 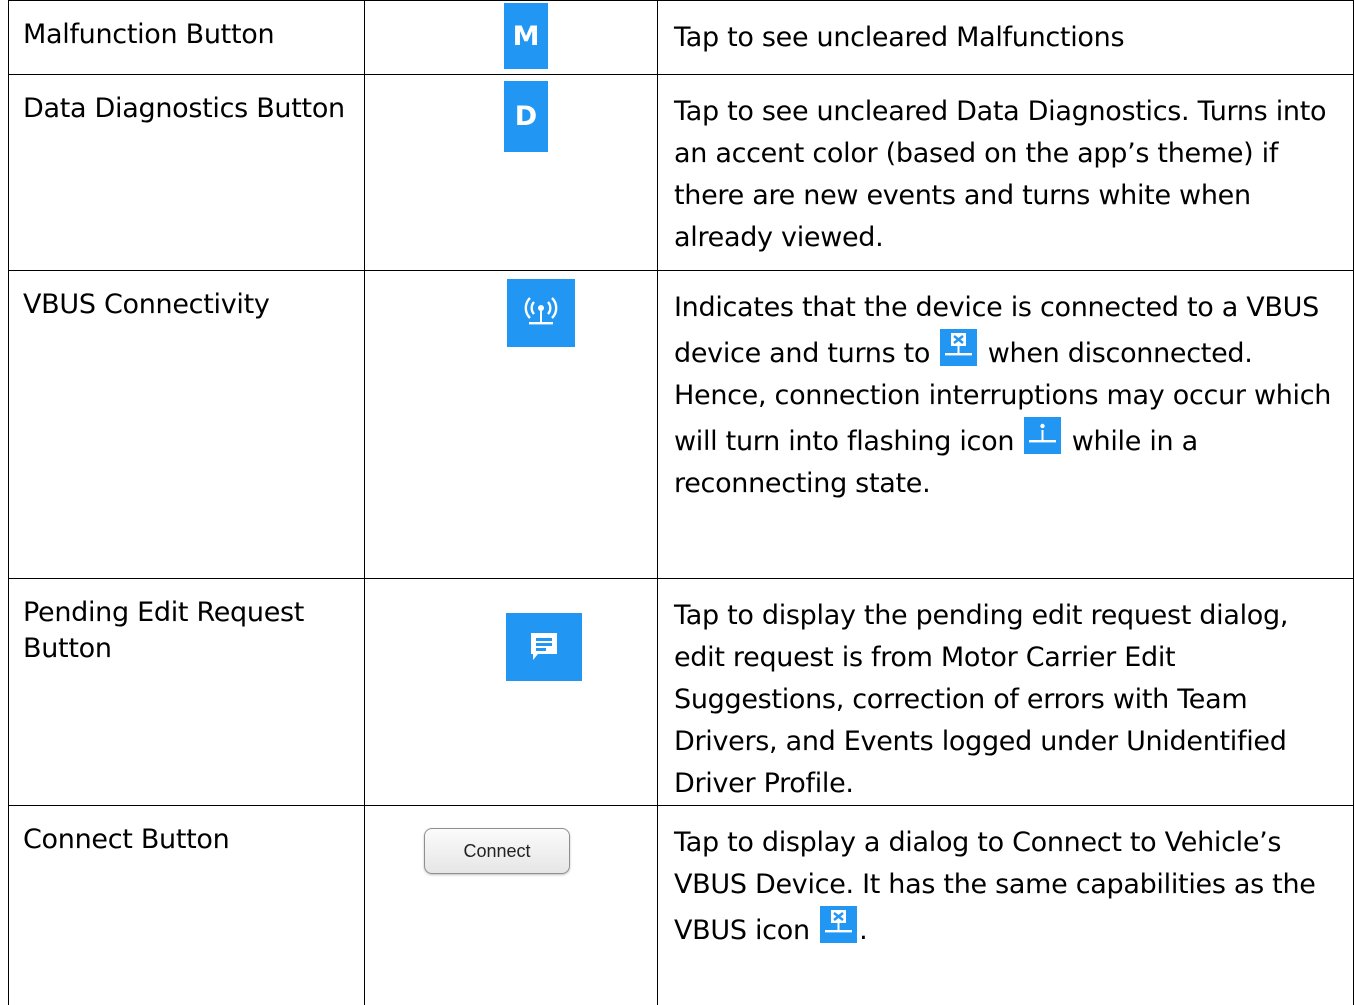 I want to click on row-name: Pending Edit Request Button, so click(x=164, y=630).